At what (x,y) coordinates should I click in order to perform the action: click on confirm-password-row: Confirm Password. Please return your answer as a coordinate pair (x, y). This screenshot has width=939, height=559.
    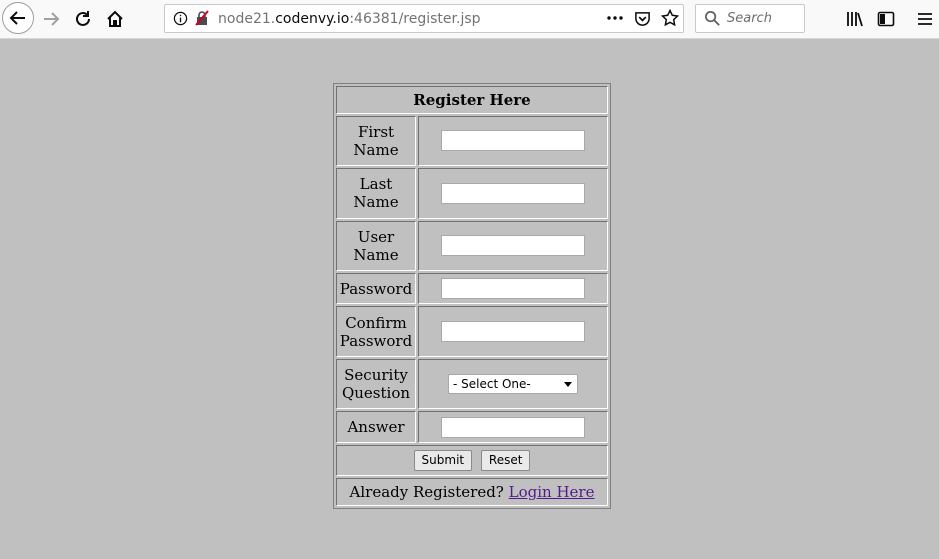
    Looking at the image, I should click on (472, 331).